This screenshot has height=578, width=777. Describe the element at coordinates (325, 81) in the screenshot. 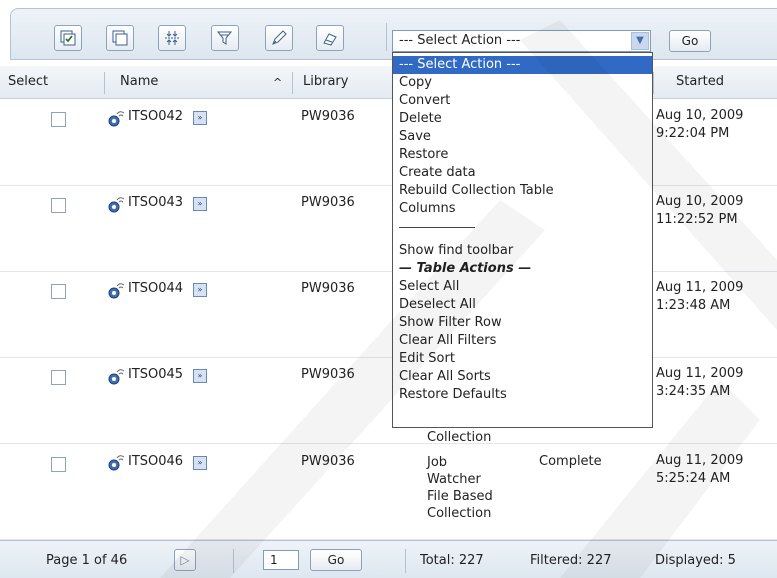

I see `column-library: Library` at that location.